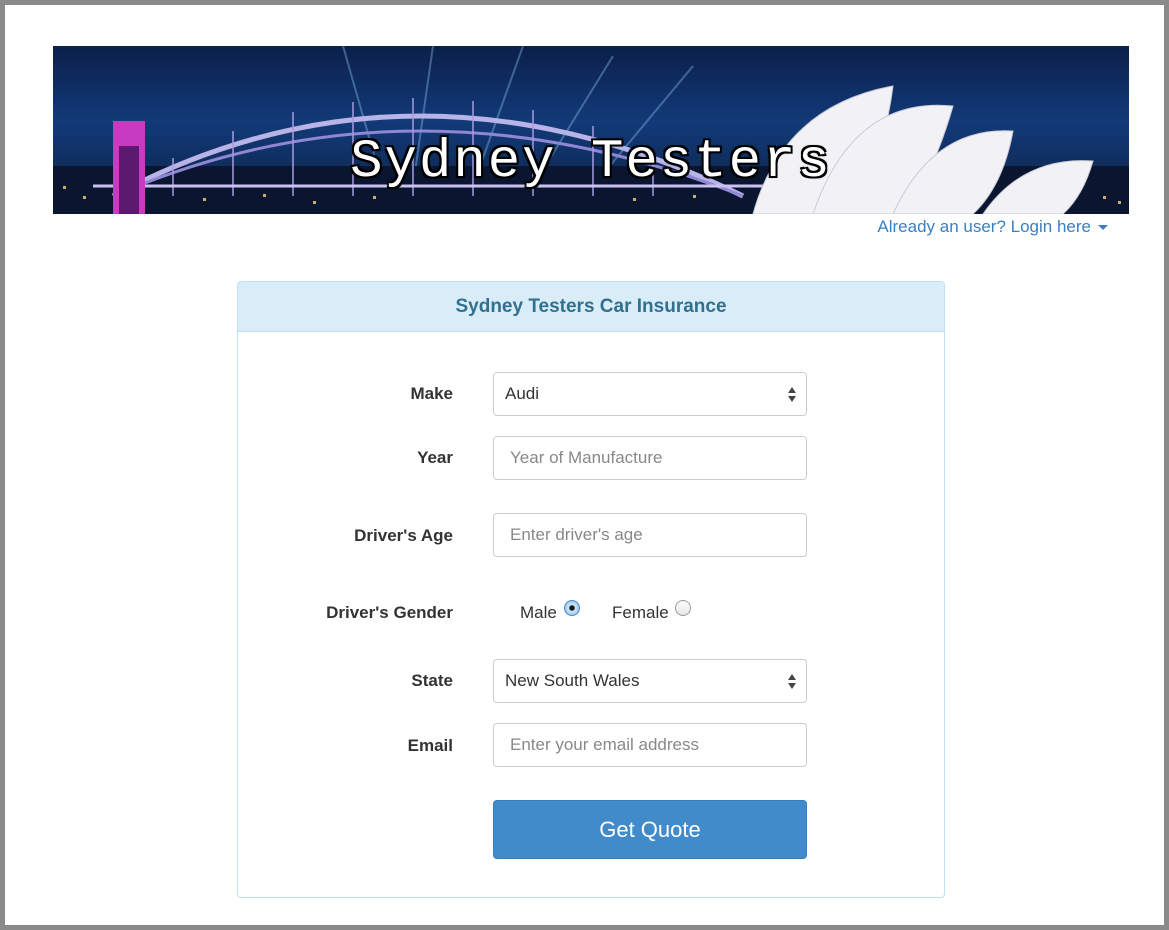  Describe the element at coordinates (650, 458) in the screenshot. I see `year-input` at that location.